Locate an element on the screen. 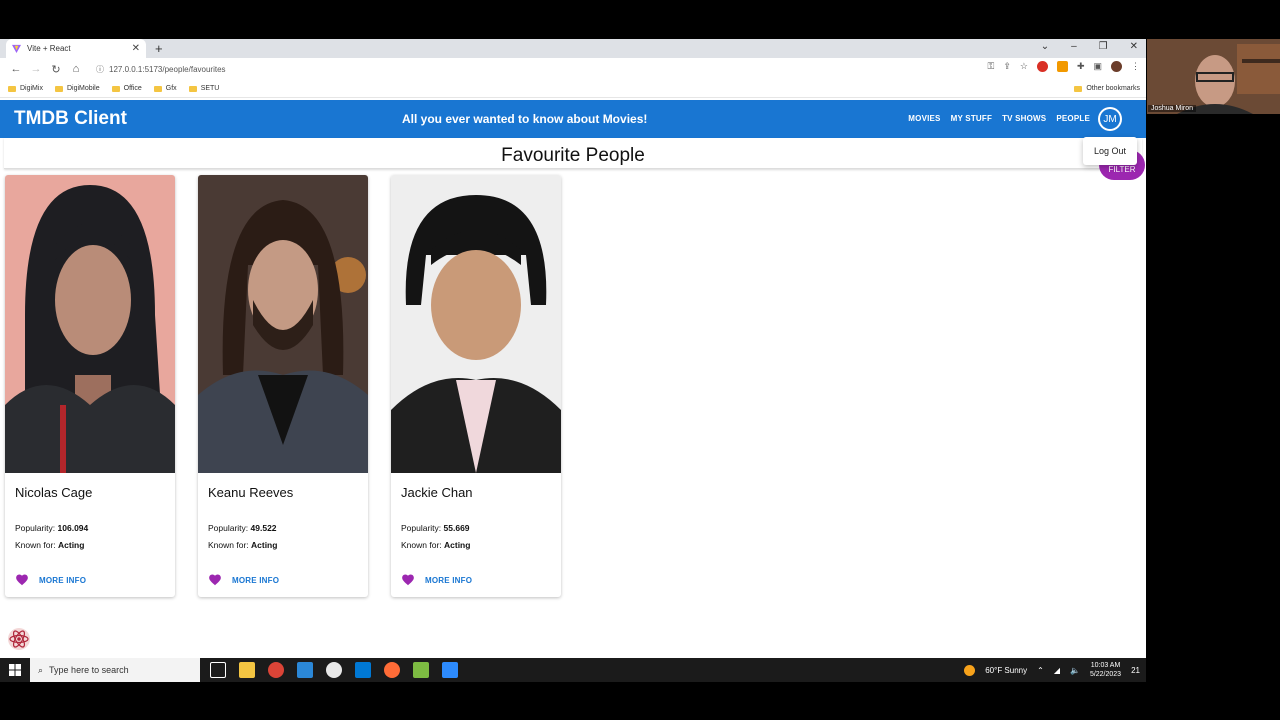 The image size is (1280, 720). system-tray: 60°F Sunny ⌃ ◢ 🔈 10:03 AM 5/22/2023 21 is located at coordinates (1052, 670).